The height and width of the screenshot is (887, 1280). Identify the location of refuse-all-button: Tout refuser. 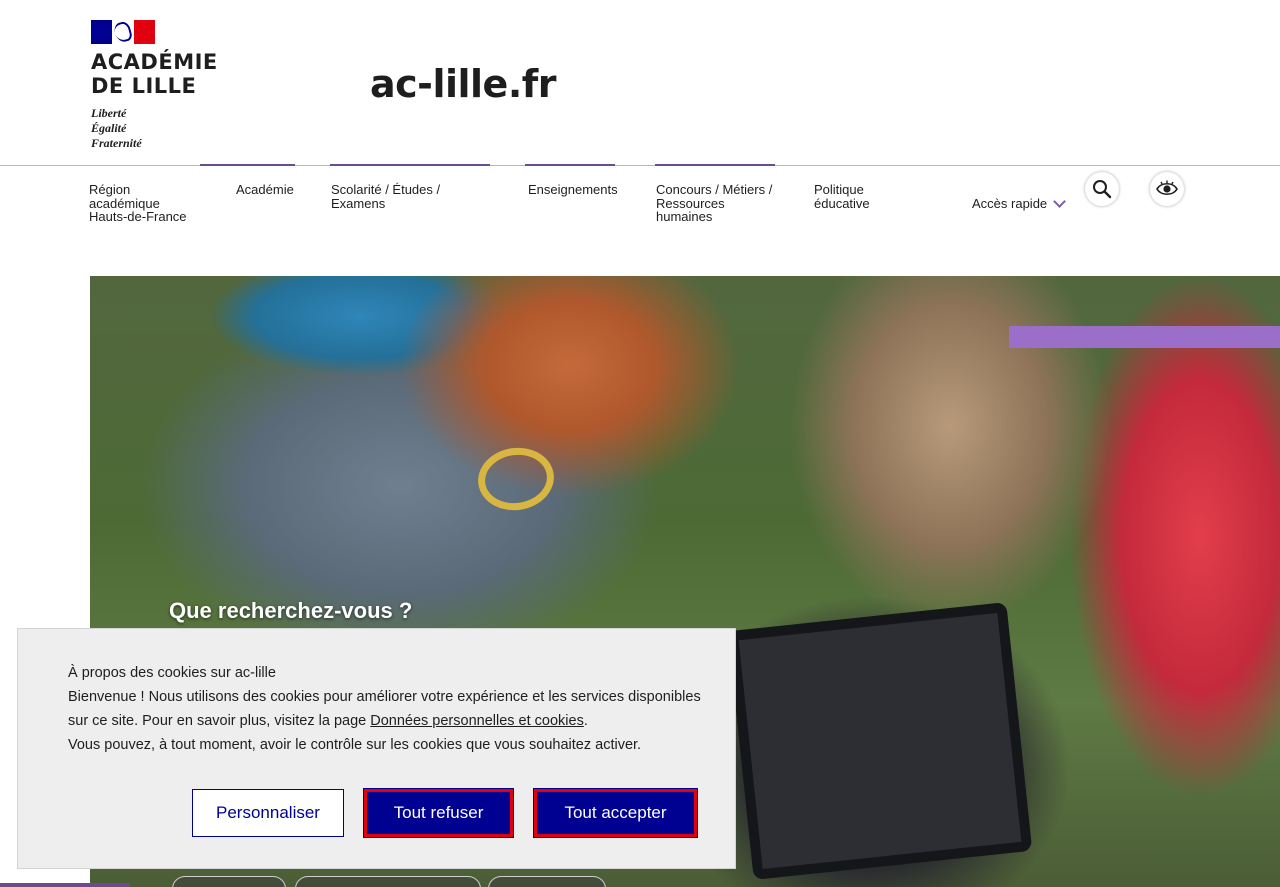
(438, 813).